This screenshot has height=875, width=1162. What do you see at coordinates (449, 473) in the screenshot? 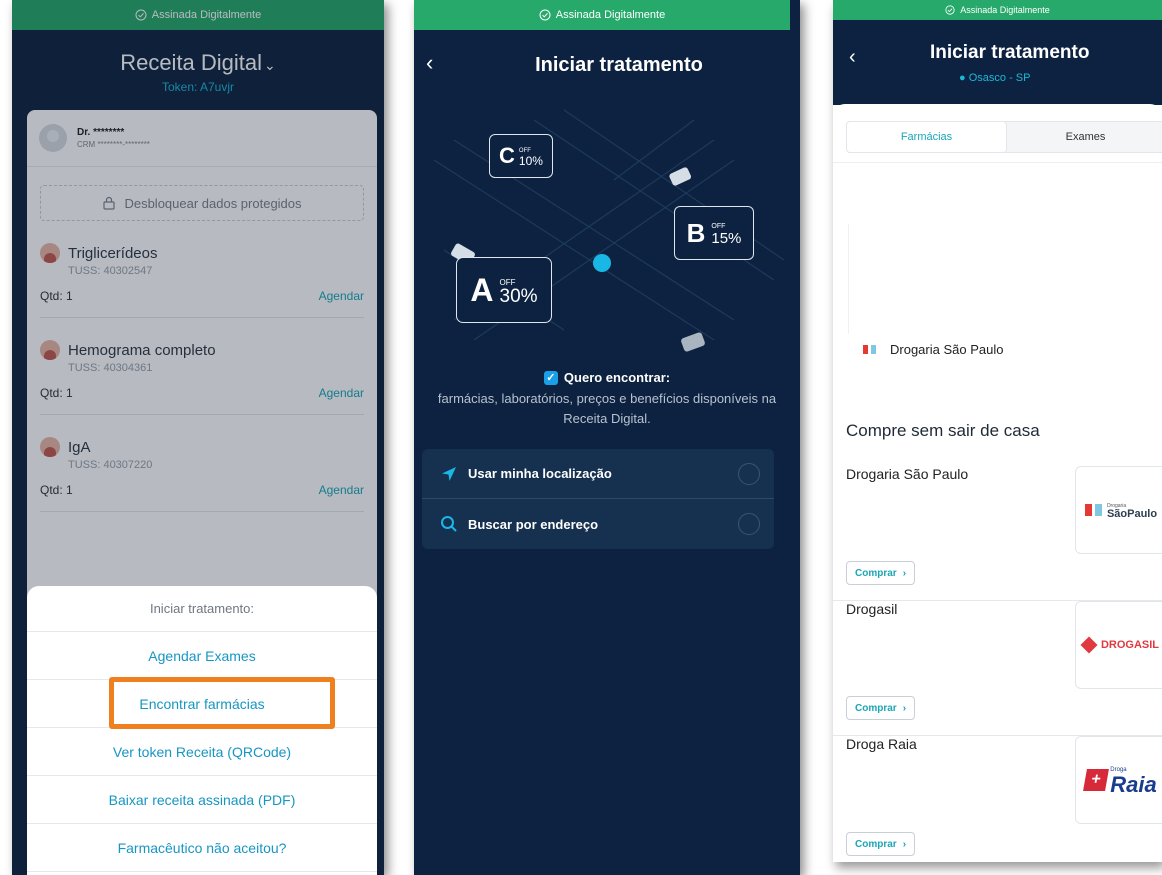
I see `navigation-arrow-icon` at bounding box center [449, 473].